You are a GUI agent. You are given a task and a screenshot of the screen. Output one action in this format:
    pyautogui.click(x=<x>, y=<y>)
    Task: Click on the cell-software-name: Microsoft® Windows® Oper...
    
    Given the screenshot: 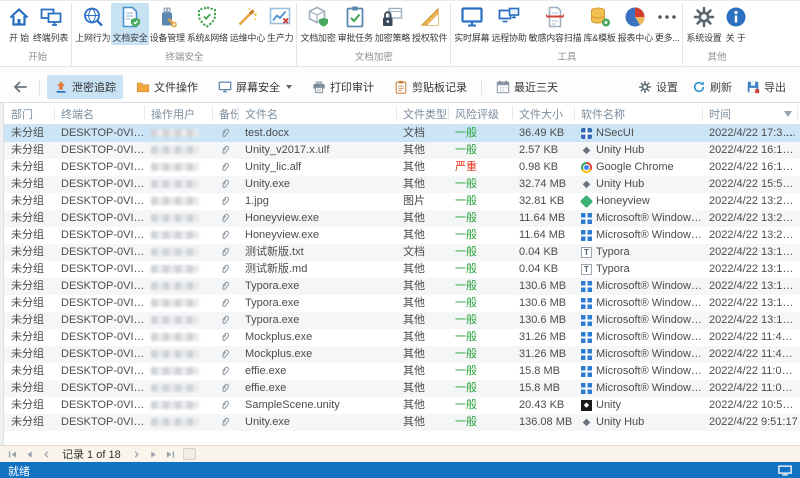 What is the action you would take?
    pyautogui.click(x=639, y=320)
    